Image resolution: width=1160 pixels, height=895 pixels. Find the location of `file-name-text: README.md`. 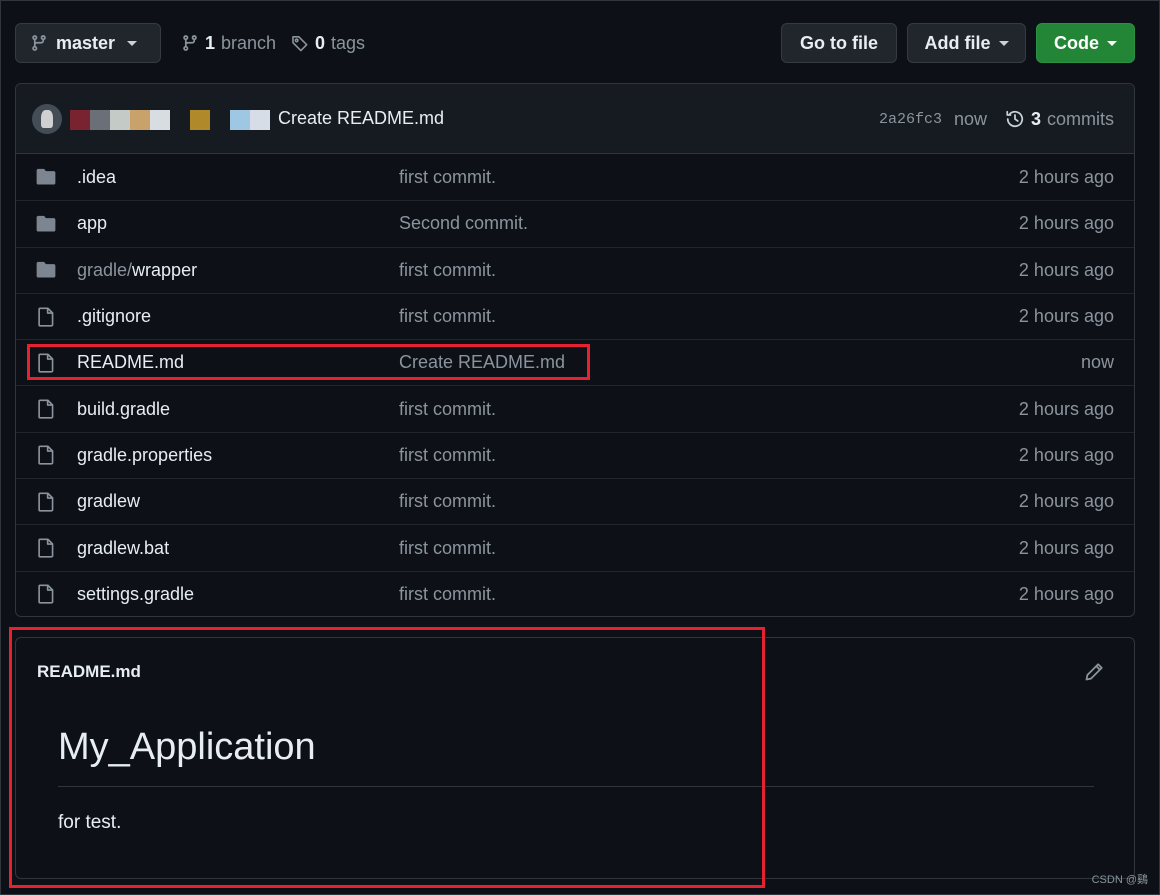

file-name-text: README.md is located at coordinates (131, 362).